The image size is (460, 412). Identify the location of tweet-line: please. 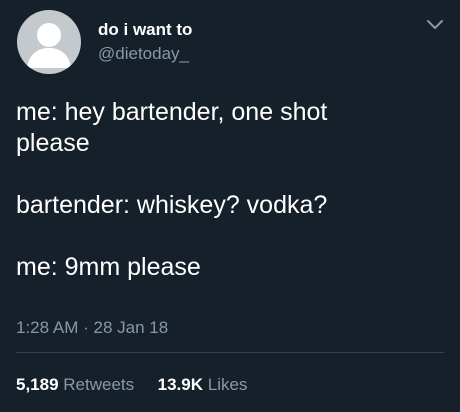
(53, 143).